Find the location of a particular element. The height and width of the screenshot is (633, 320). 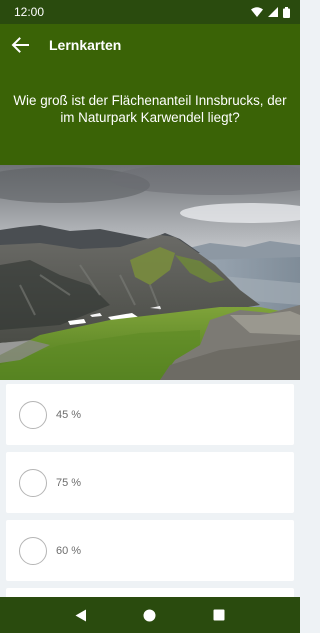

answer-option: 60 % is located at coordinates (150, 550).